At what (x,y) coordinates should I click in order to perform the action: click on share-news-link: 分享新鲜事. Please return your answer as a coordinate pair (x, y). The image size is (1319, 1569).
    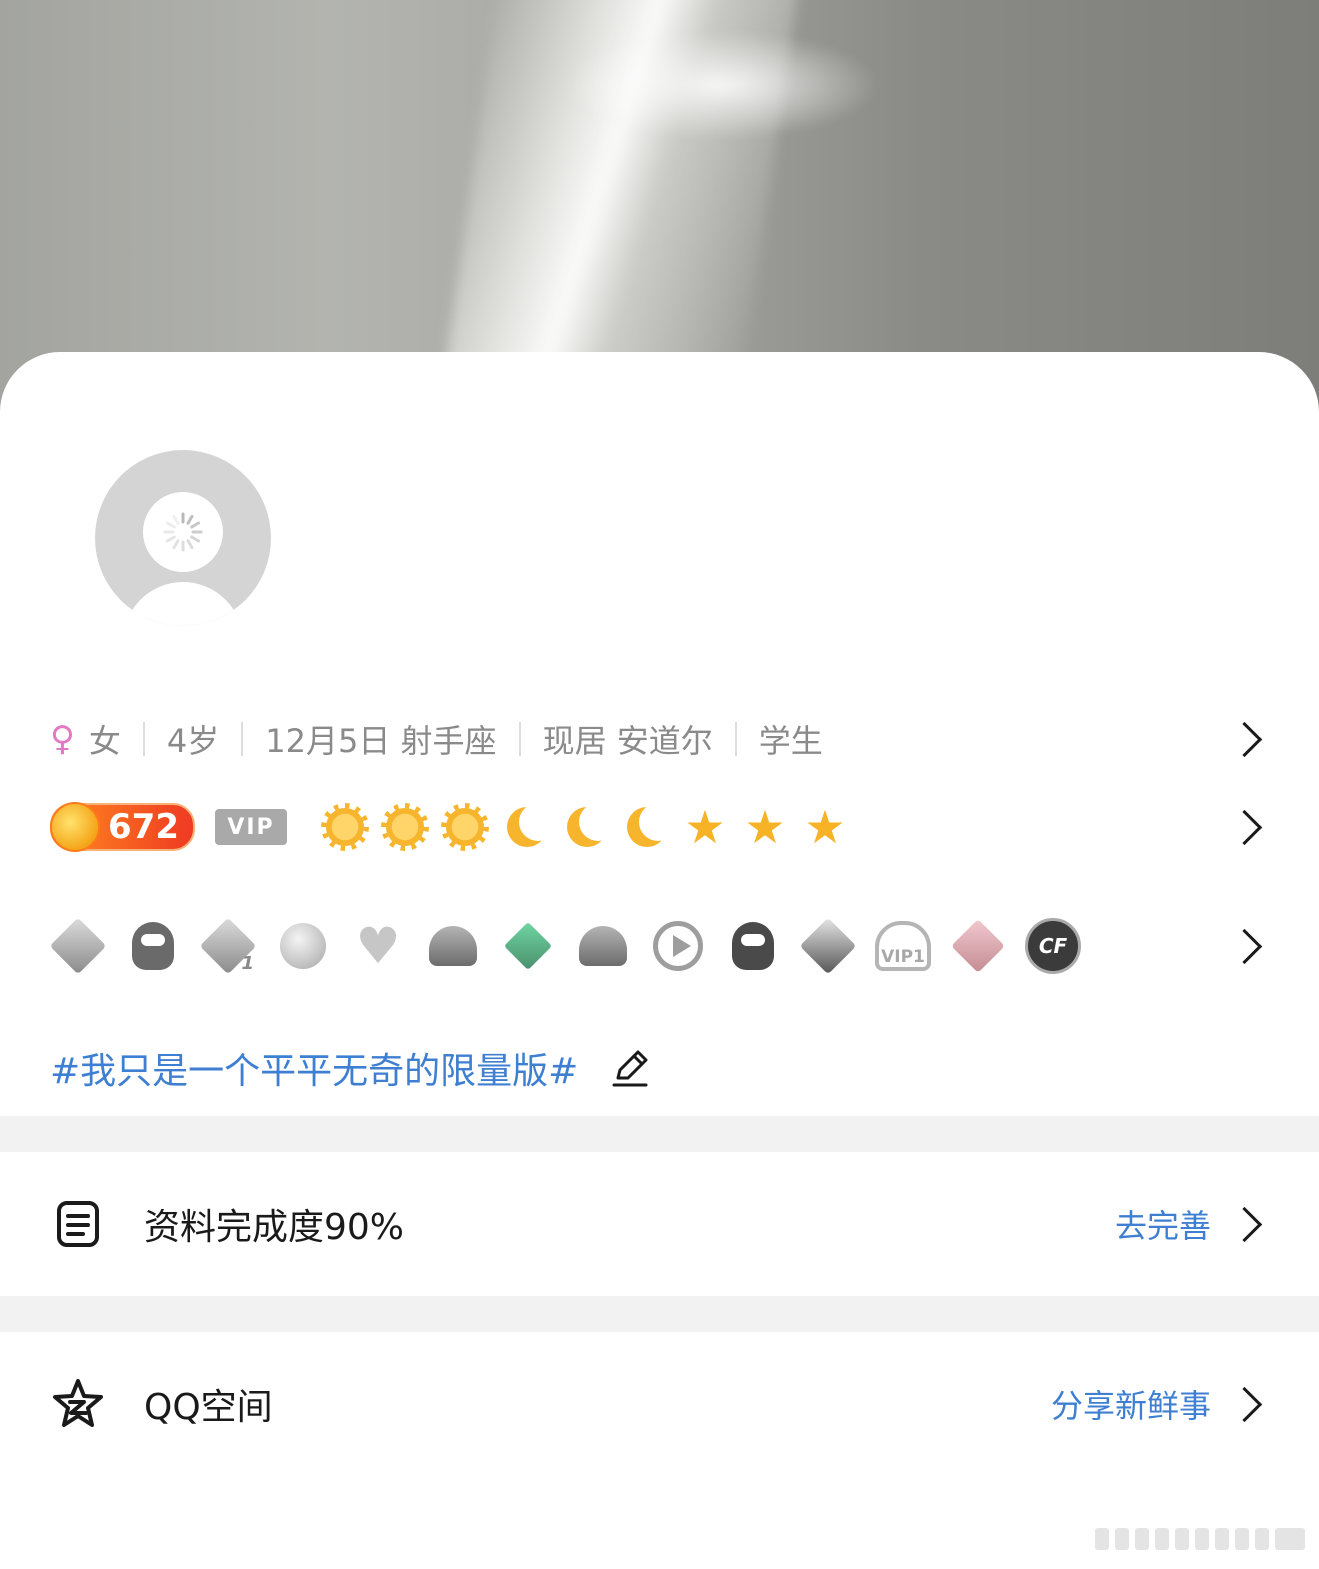
    Looking at the image, I should click on (1131, 1404).